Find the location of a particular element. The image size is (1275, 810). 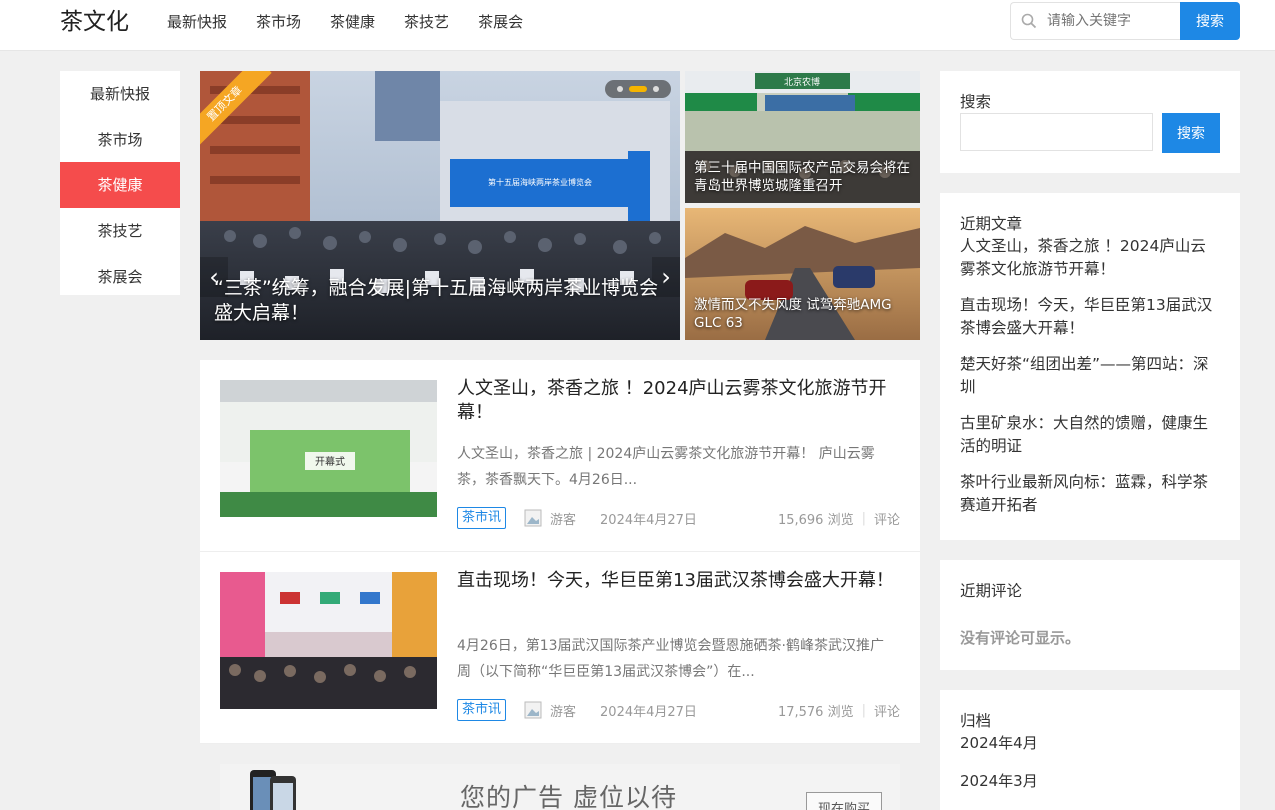

slider-pagination is located at coordinates (638, 89).